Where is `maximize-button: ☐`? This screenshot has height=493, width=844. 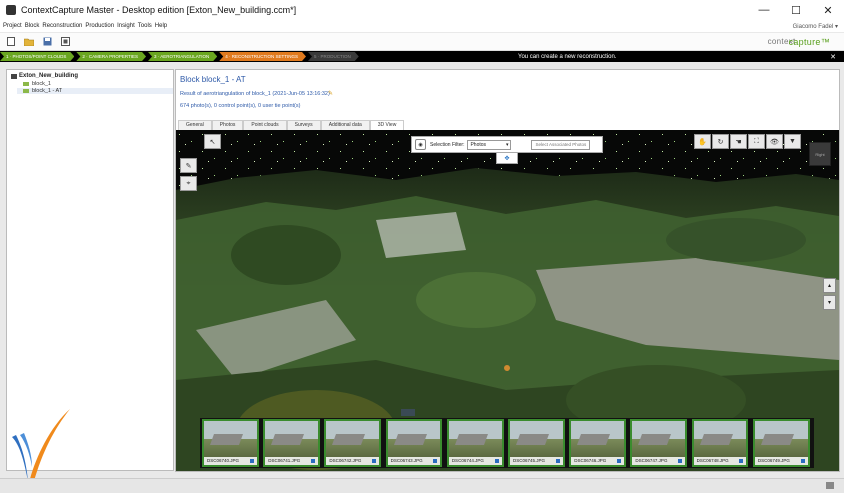 maximize-button: ☐ is located at coordinates (796, 10).